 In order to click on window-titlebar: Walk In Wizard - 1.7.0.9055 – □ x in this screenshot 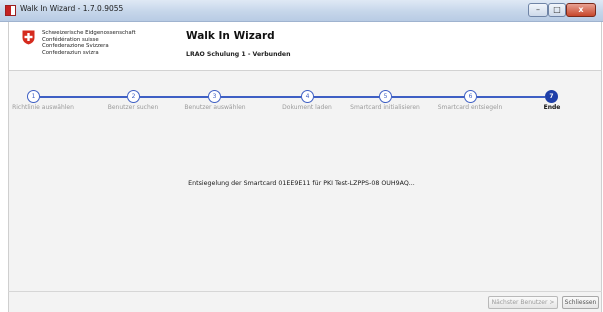, I will do `click(301, 11)`.